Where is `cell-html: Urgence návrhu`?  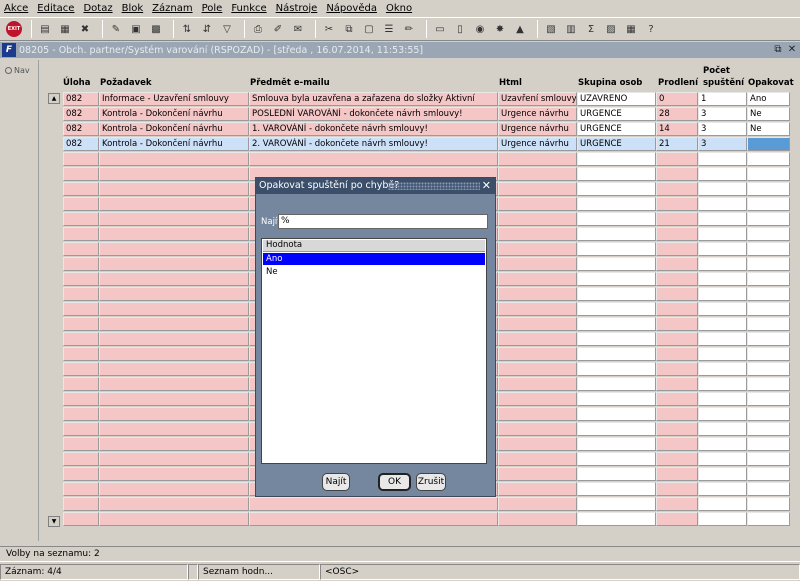 cell-html: Urgence návrhu is located at coordinates (537, 144).